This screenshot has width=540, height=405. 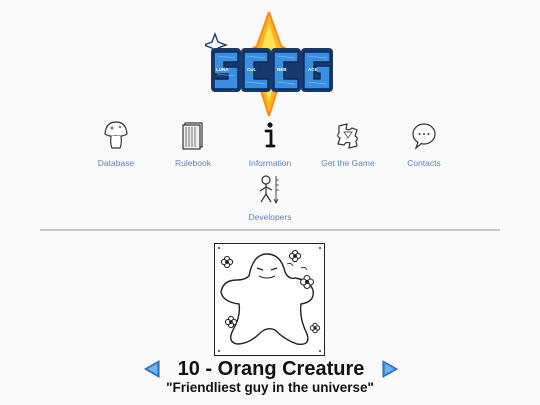 What do you see at coordinates (269, 299) in the screenshot?
I see `creature-card-image` at bounding box center [269, 299].